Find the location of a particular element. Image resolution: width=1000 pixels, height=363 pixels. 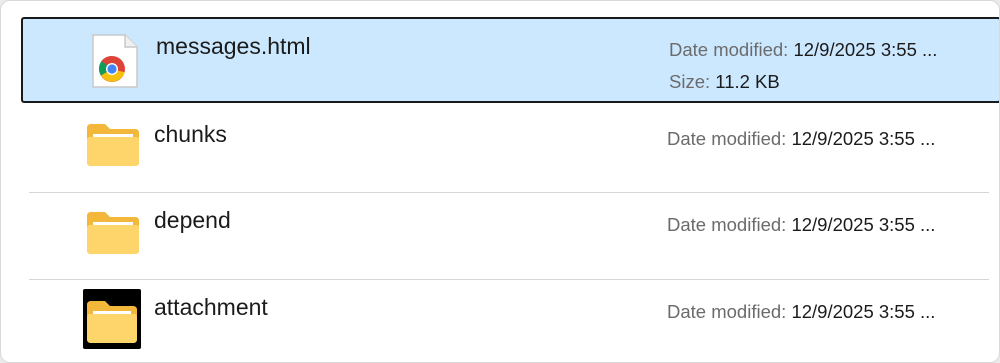

file-name: attachment is located at coordinates (211, 307).